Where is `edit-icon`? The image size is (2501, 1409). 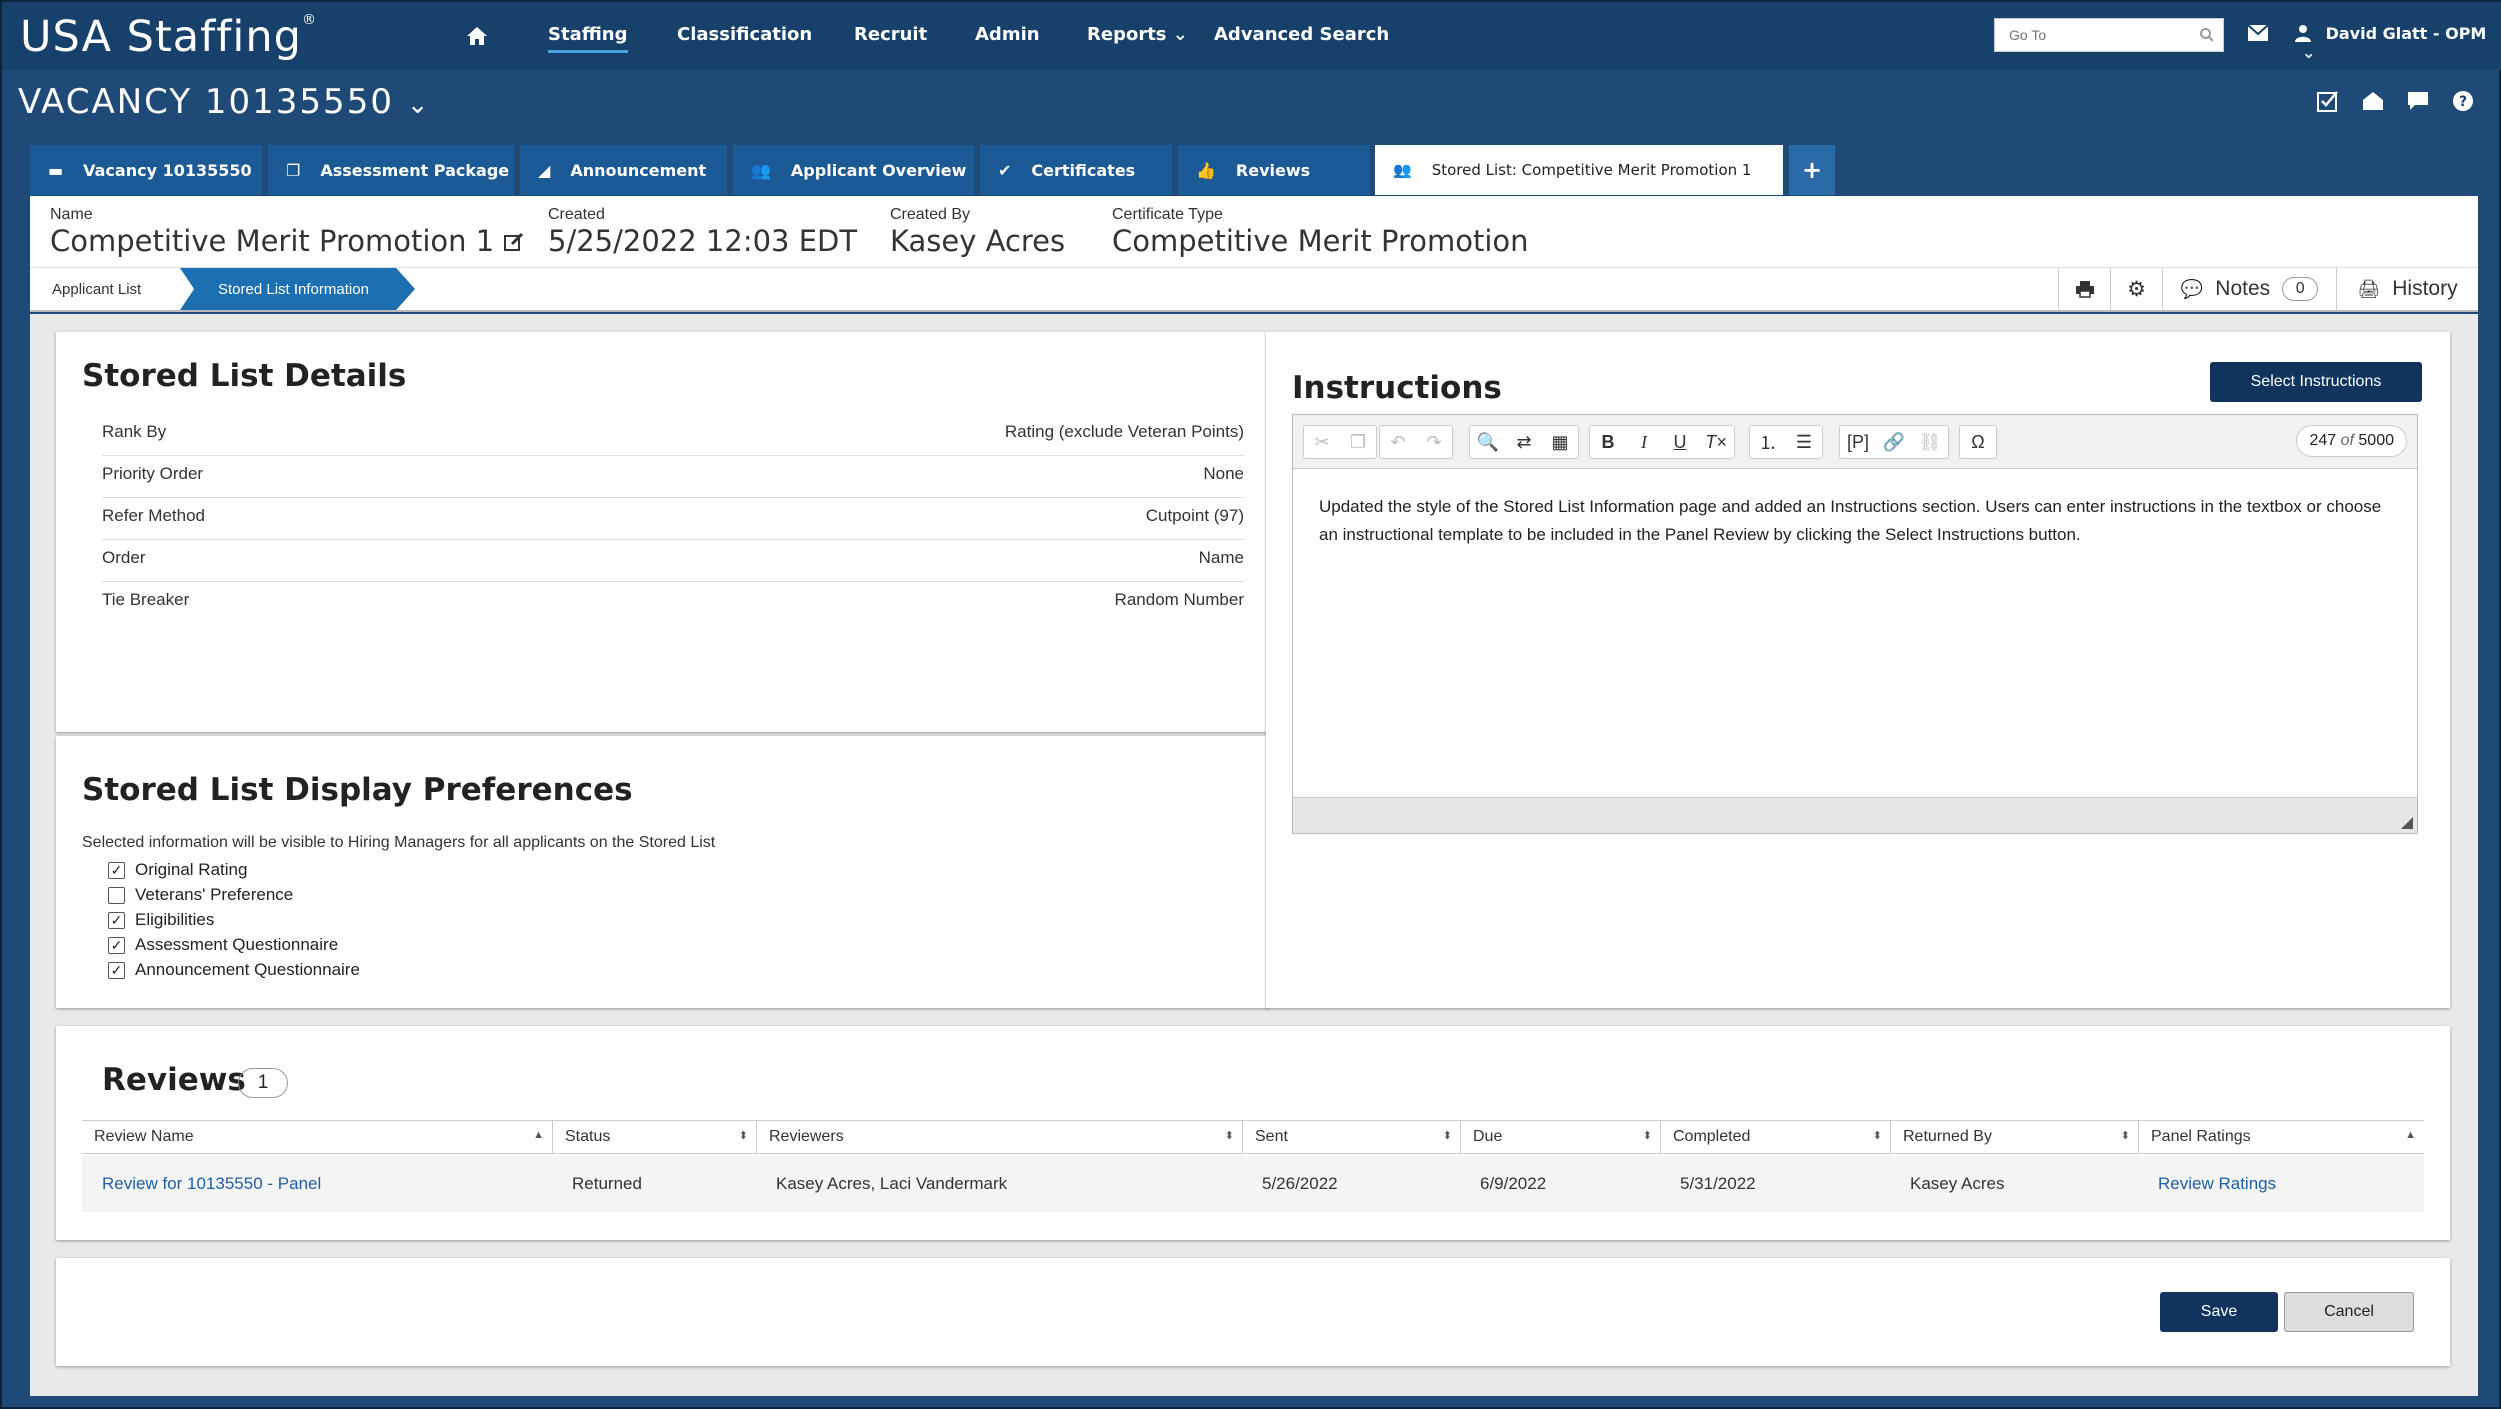 edit-icon is located at coordinates (514, 242).